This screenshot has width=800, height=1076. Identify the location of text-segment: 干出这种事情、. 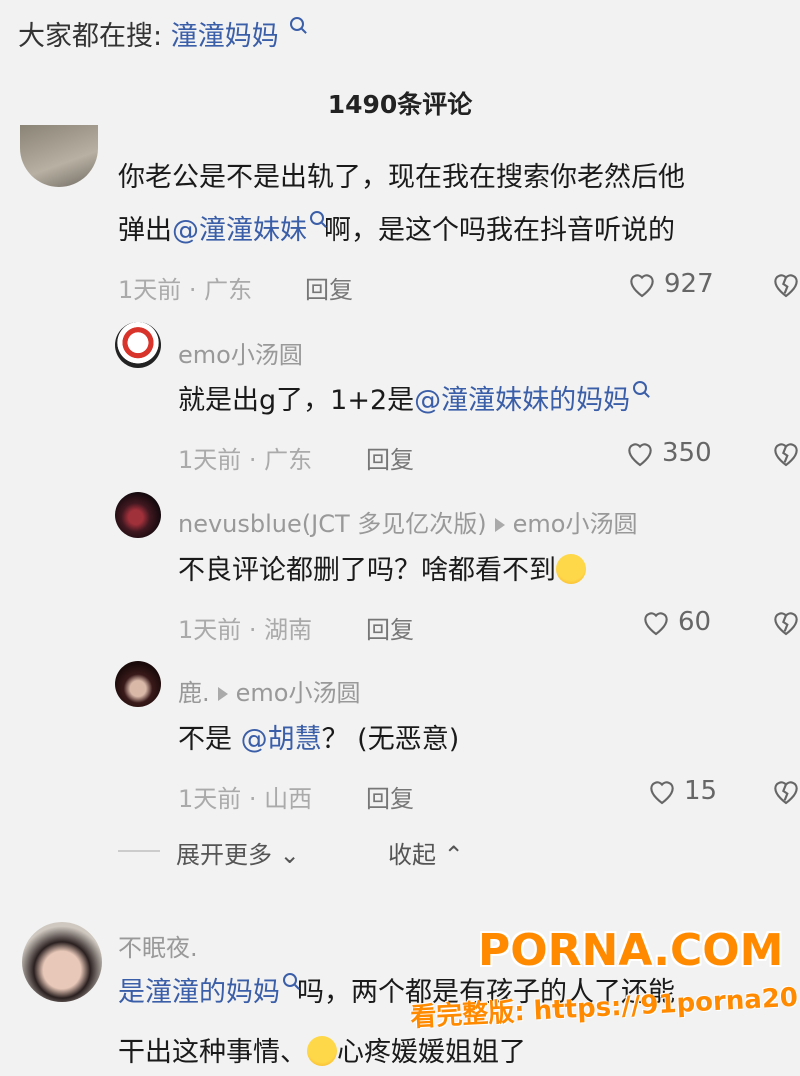
(212, 1052).